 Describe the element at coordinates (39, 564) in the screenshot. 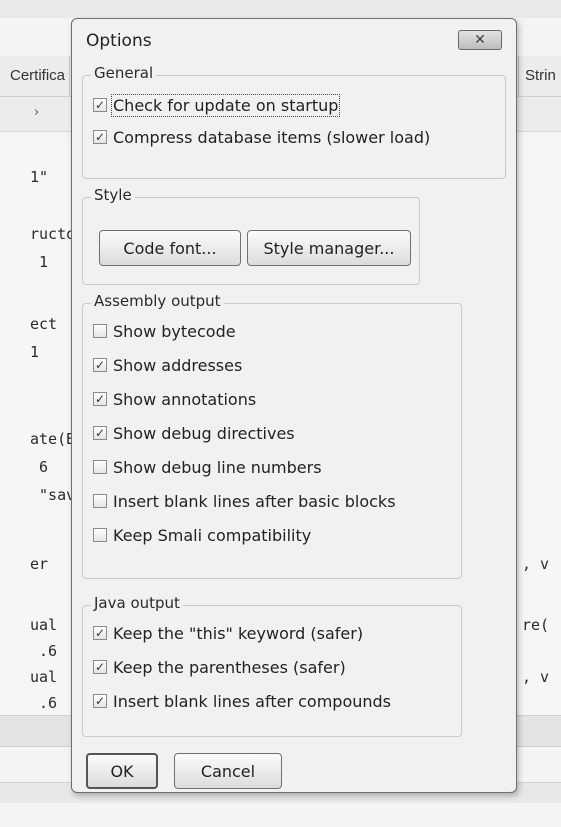

I see `code-line: er` at that location.